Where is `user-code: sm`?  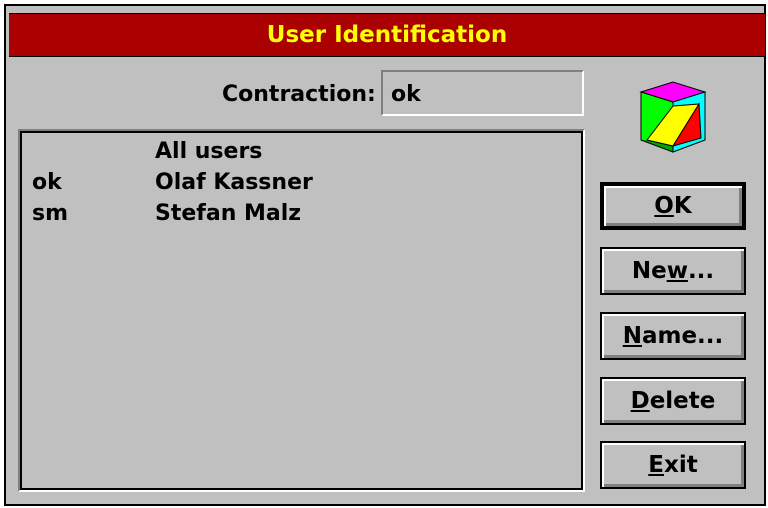
user-code: sm is located at coordinates (50, 213).